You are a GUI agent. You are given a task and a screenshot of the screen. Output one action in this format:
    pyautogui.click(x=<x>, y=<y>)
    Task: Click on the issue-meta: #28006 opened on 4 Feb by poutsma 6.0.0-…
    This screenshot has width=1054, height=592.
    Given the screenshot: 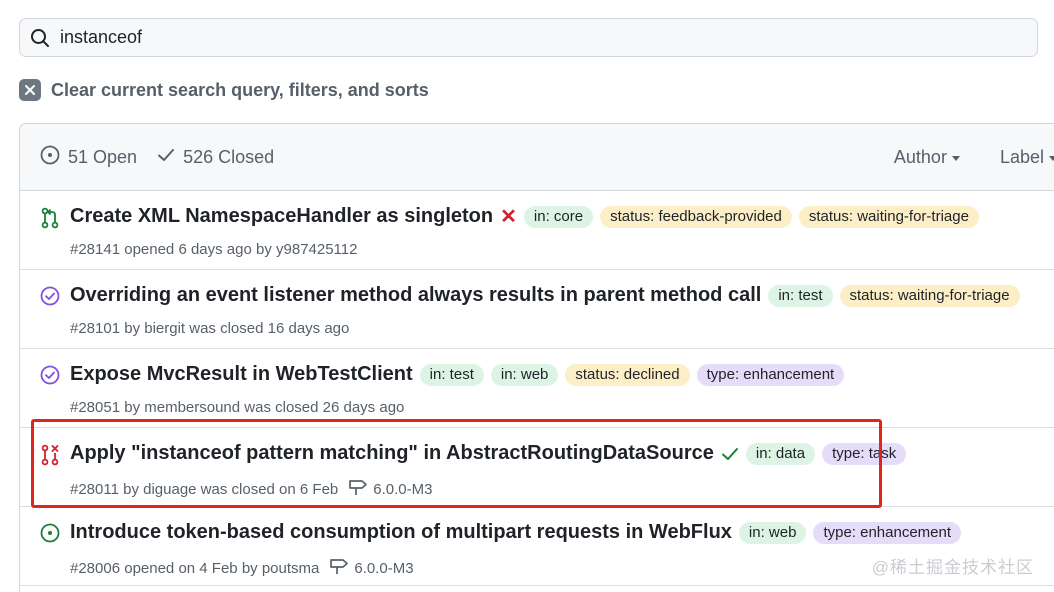 What is the action you would take?
    pyautogui.click(x=242, y=568)
    